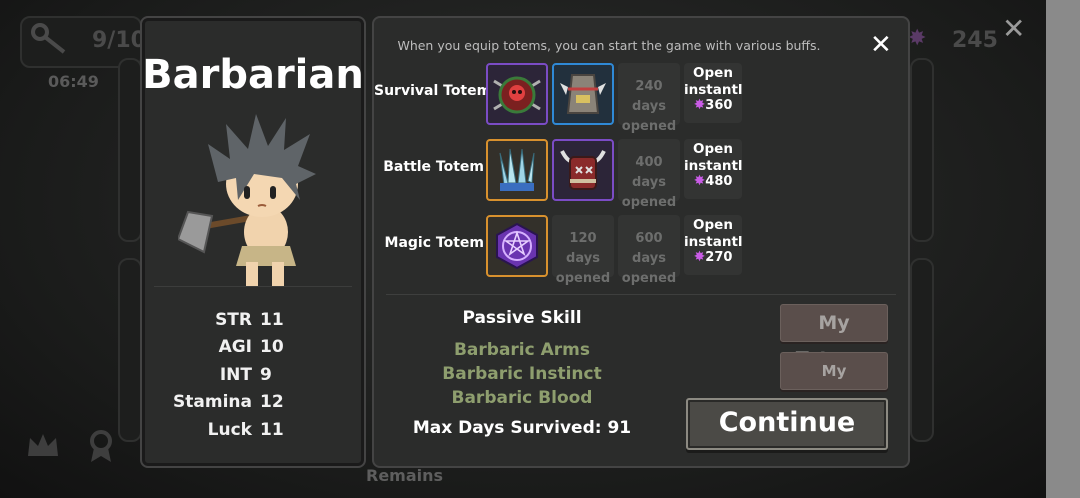  I want to click on key-icon, so click(48, 38).